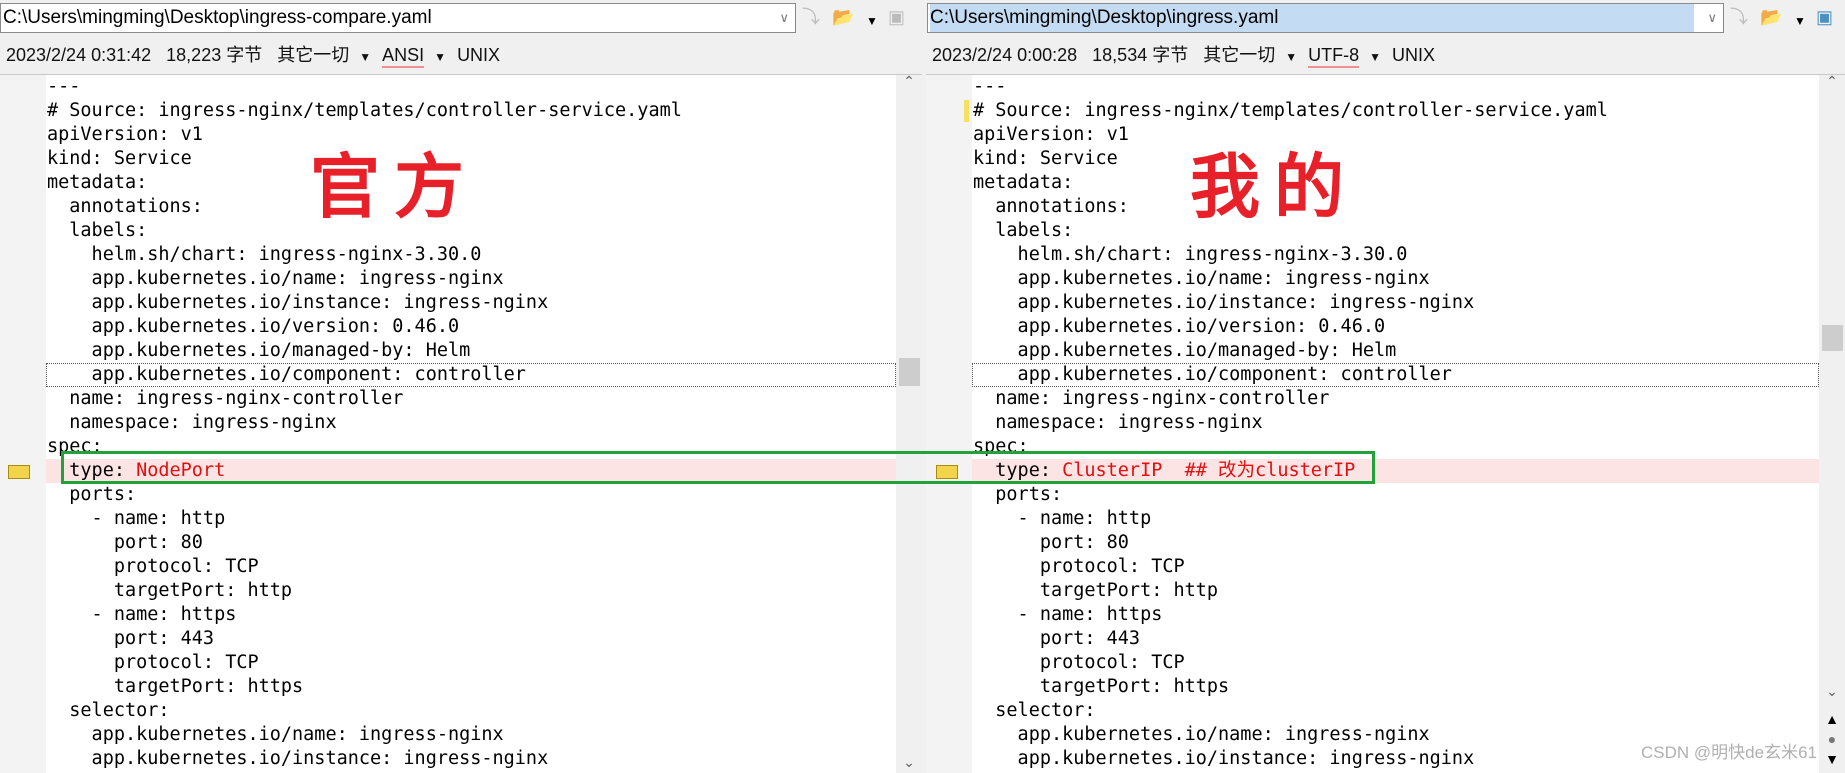 The height and width of the screenshot is (773, 1845). What do you see at coordinates (1201, 278) in the screenshot?
I see `line-text: app.kubernetes.io/name: ingress-nginx` at bounding box center [1201, 278].